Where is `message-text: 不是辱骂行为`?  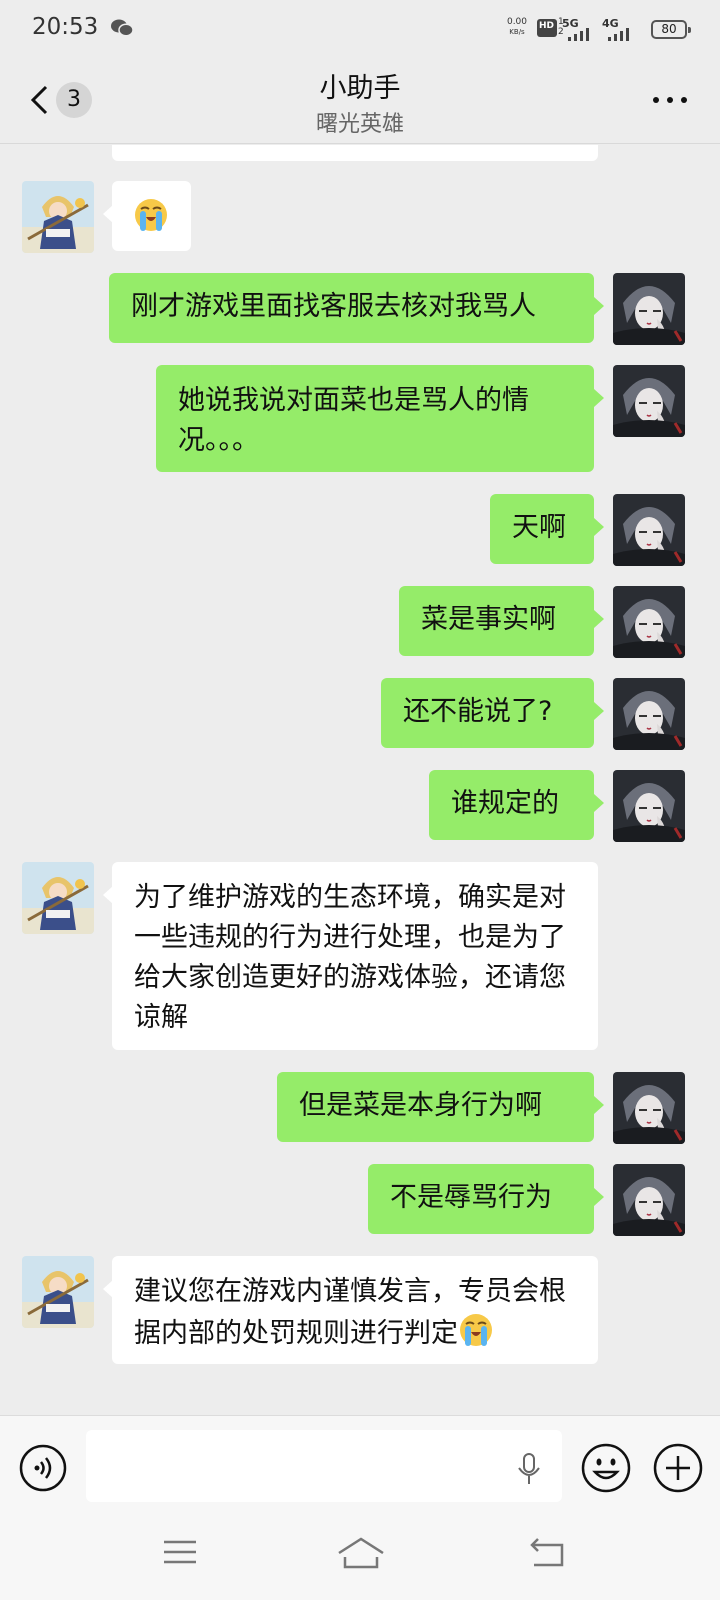
message-text: 不是辱骂行为 is located at coordinates (471, 1197).